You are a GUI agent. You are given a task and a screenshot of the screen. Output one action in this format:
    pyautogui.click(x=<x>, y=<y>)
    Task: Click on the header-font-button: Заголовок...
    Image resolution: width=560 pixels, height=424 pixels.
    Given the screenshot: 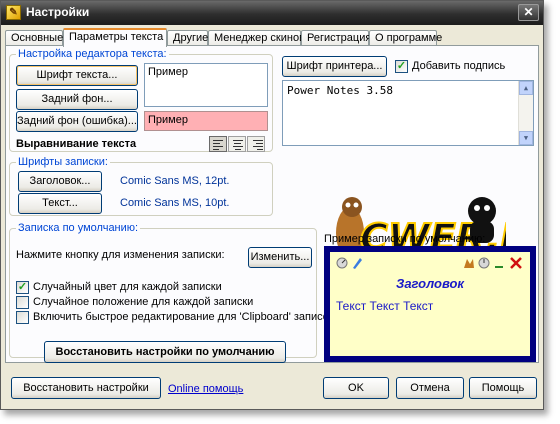 What is the action you would take?
    pyautogui.click(x=60, y=181)
    